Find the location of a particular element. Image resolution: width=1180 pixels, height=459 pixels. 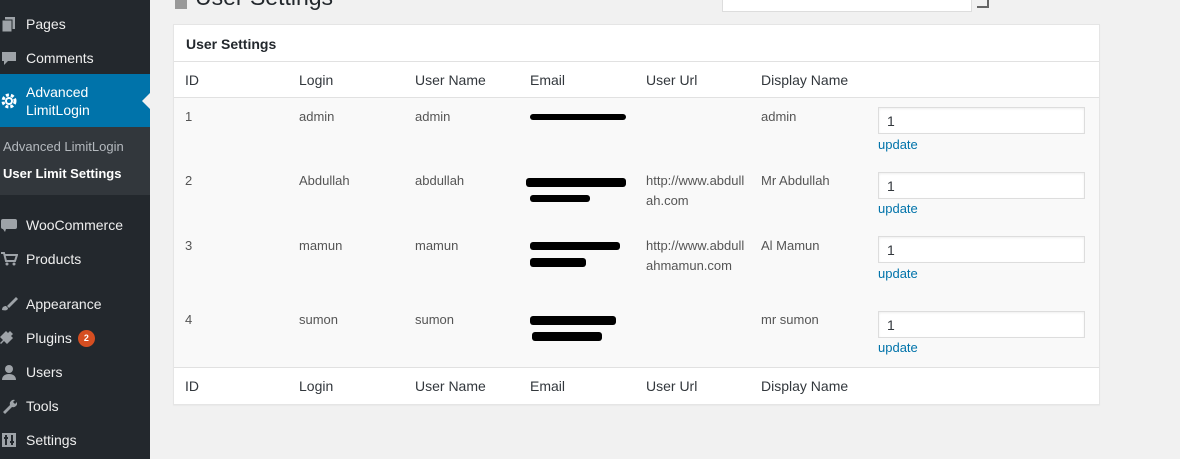

menu-item-woocommerce: WooCommerce is located at coordinates (75, 225).